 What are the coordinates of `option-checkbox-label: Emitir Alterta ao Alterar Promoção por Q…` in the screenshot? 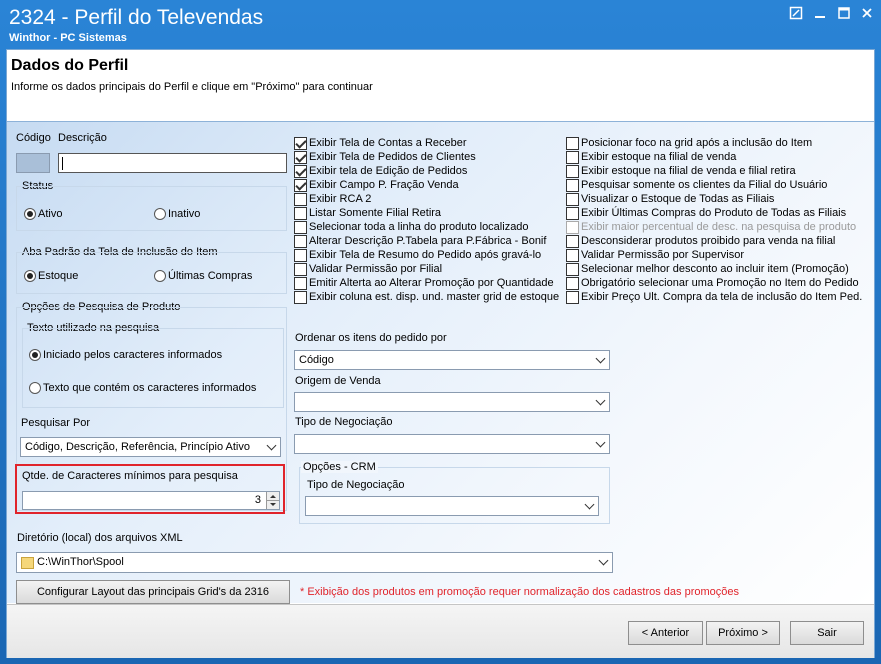 It's located at (431, 283).